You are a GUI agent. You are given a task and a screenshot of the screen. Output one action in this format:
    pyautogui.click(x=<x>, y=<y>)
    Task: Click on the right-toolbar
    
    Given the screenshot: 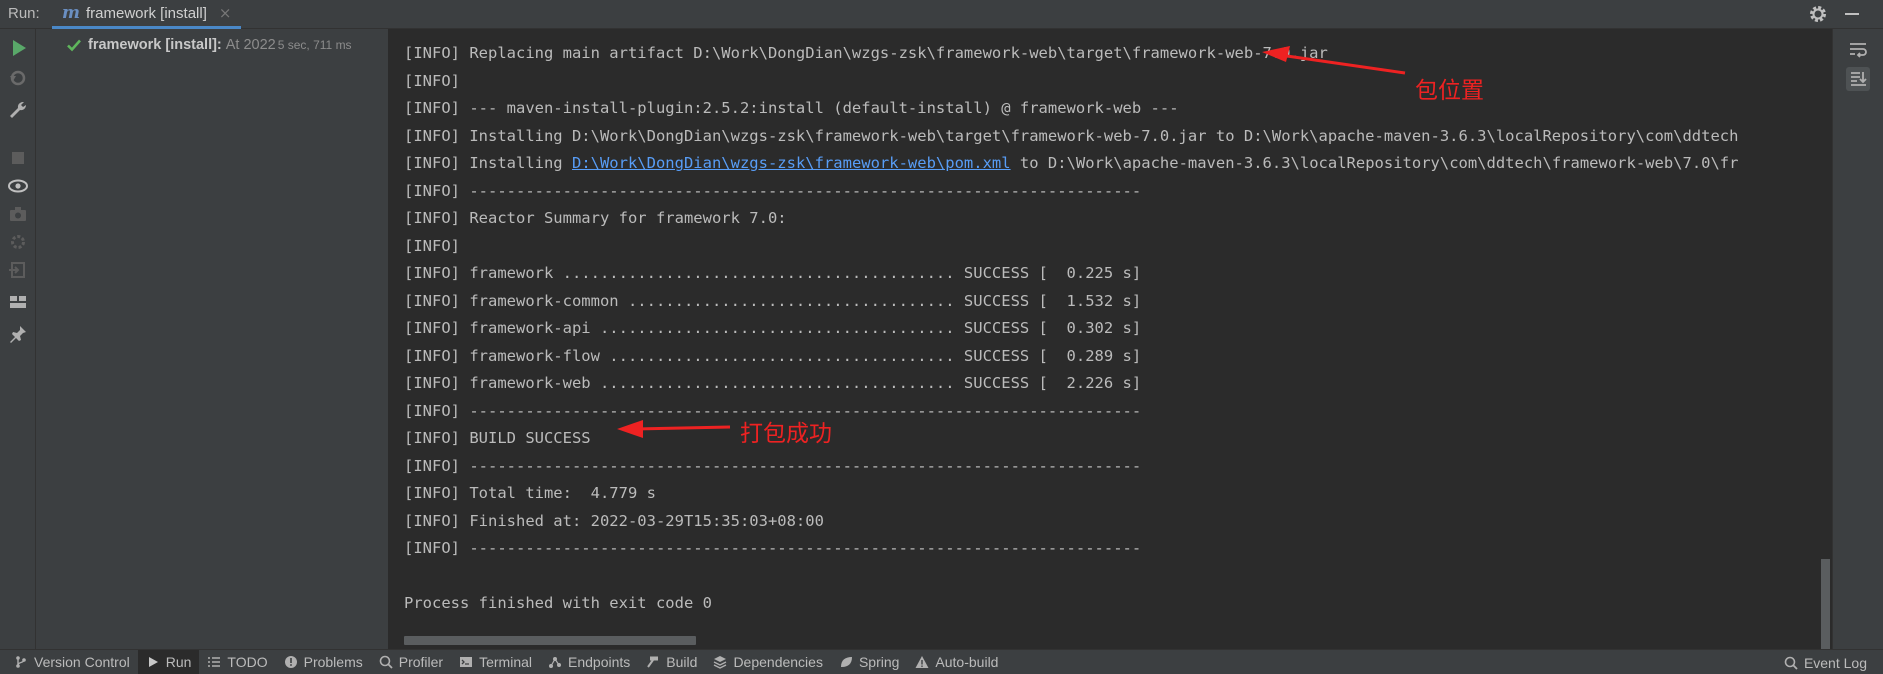 What is the action you would take?
    pyautogui.click(x=1857, y=339)
    